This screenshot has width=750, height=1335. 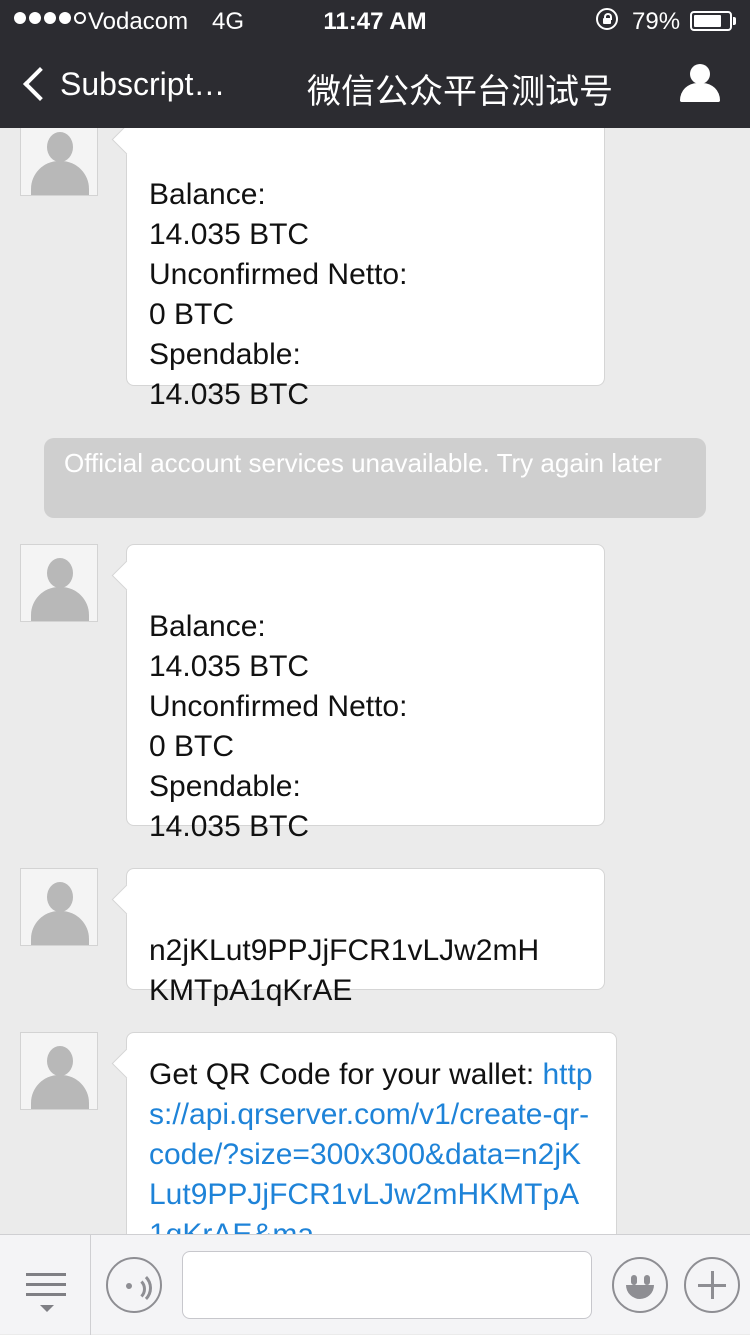 What do you see at coordinates (734, 21) in the screenshot?
I see `battery-nub` at bounding box center [734, 21].